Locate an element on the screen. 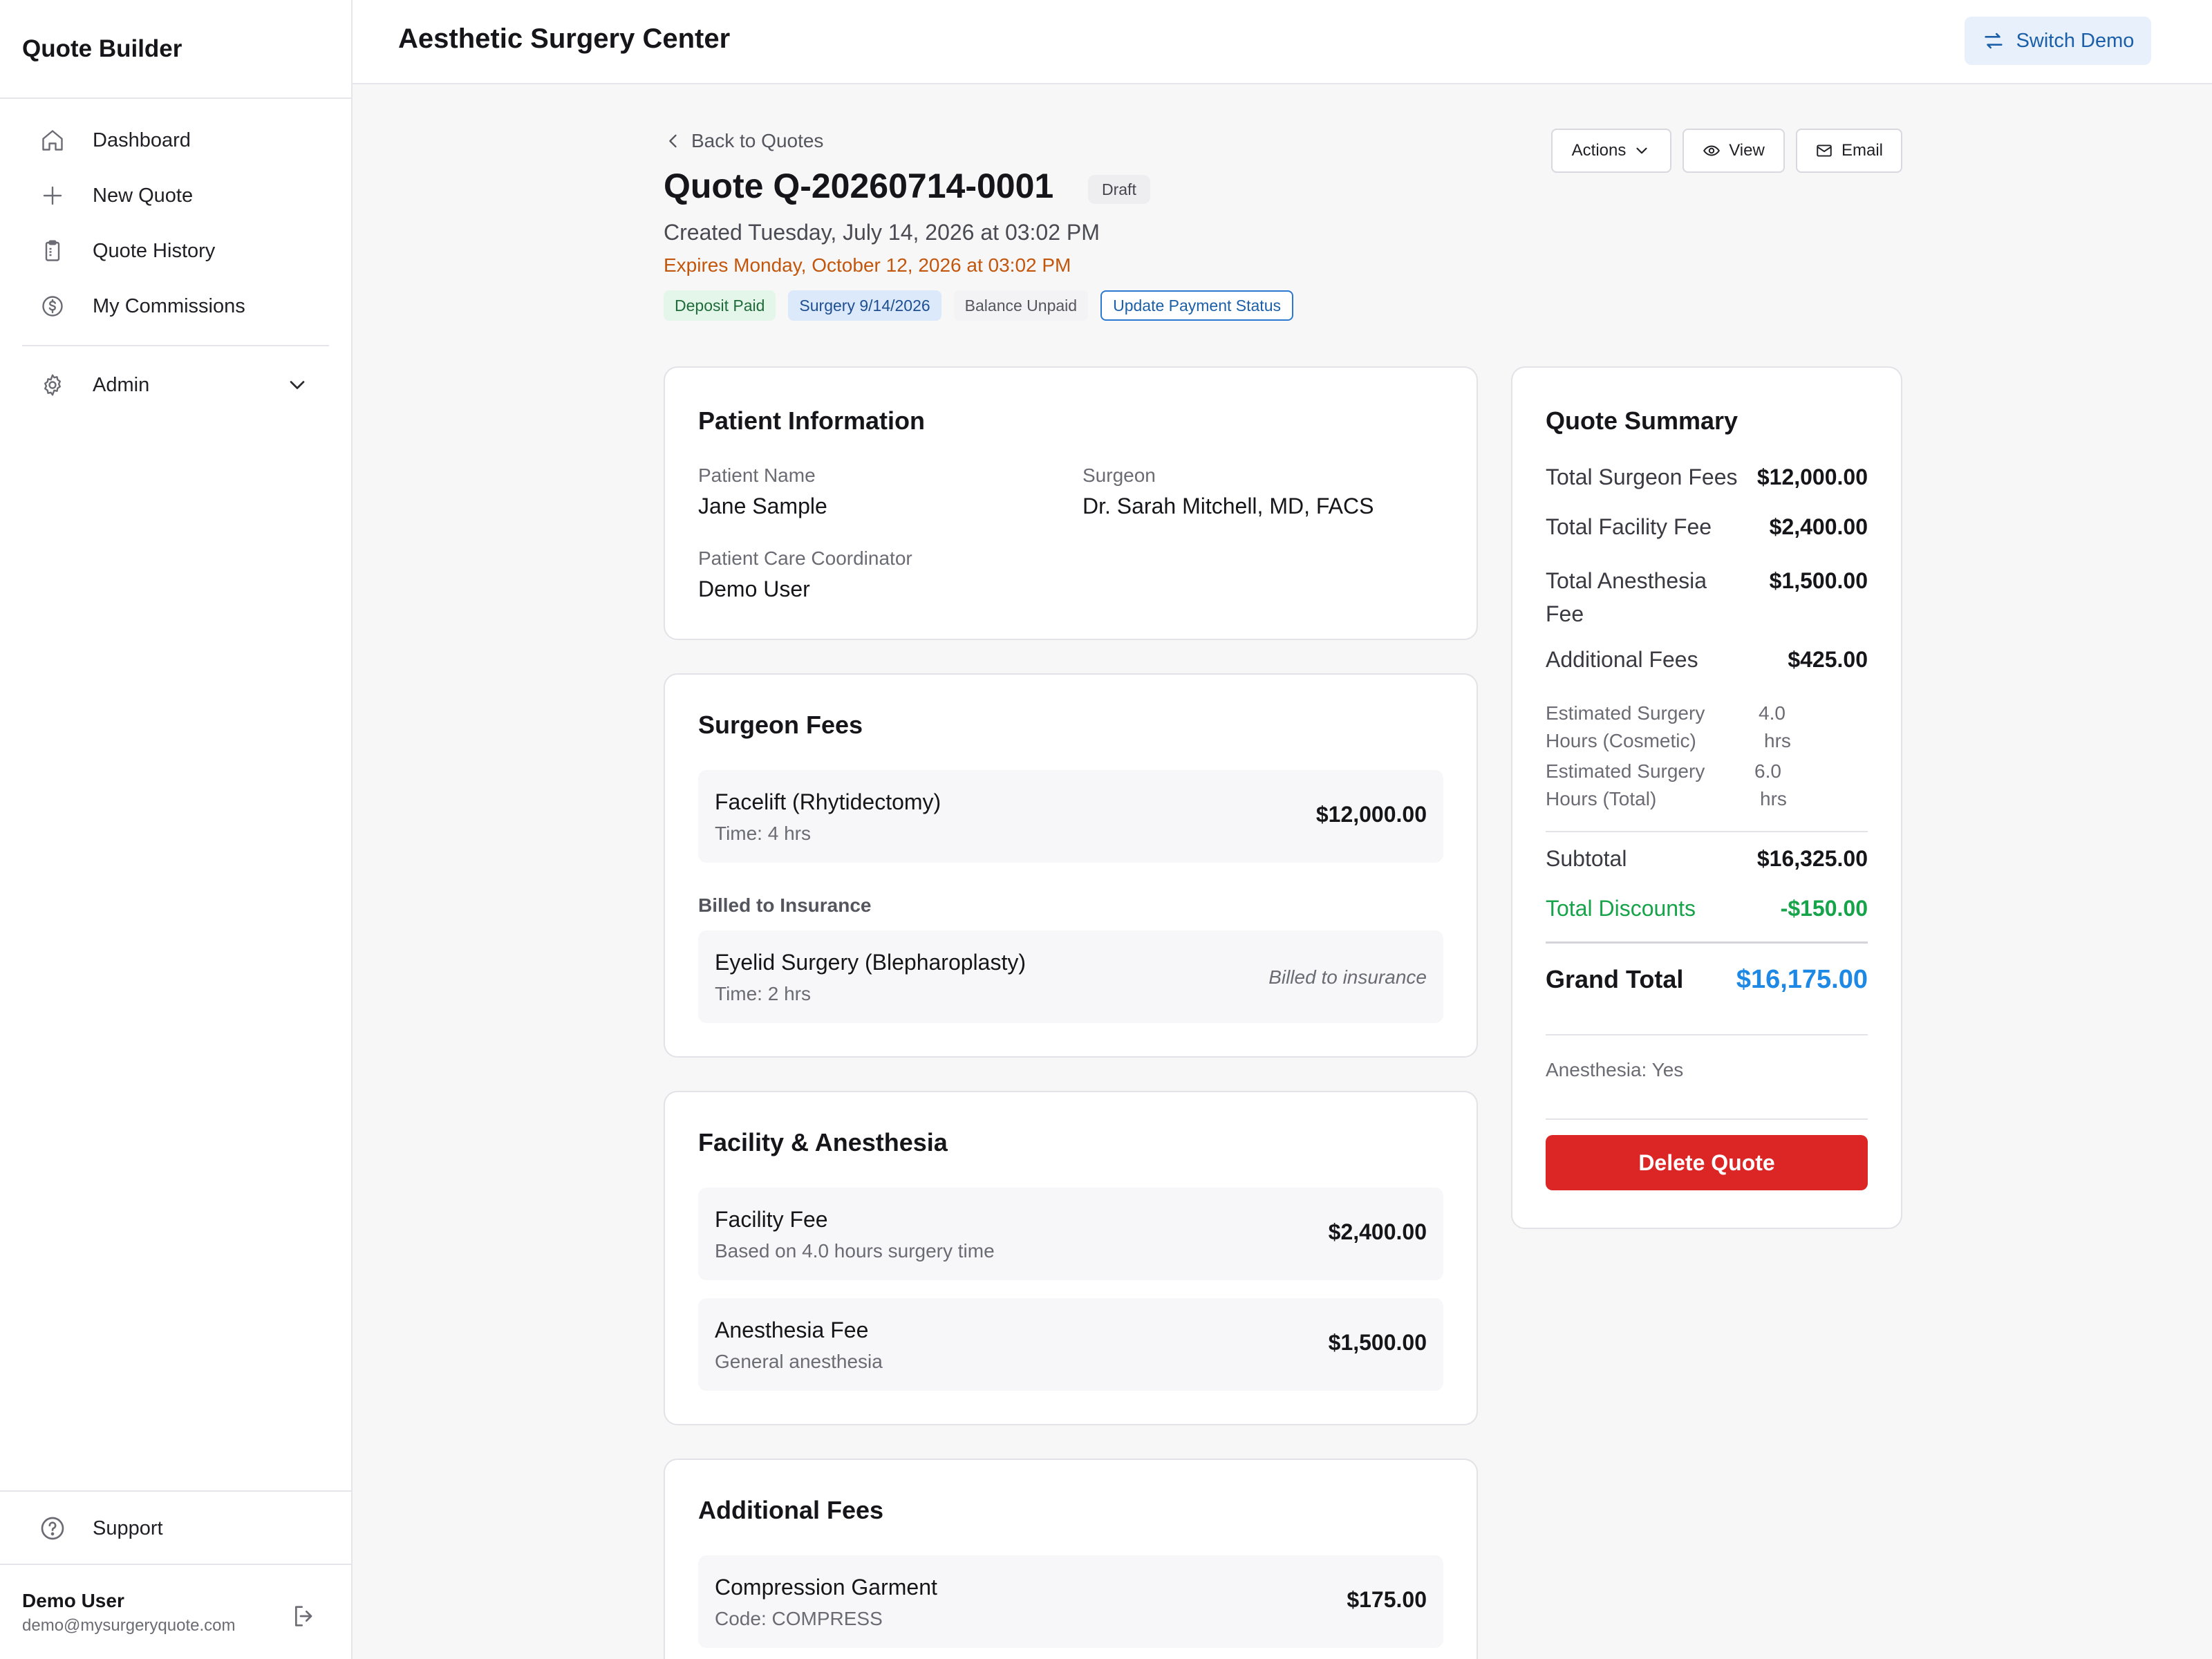  insurance-note: Billed to insurance is located at coordinates (1347, 977).